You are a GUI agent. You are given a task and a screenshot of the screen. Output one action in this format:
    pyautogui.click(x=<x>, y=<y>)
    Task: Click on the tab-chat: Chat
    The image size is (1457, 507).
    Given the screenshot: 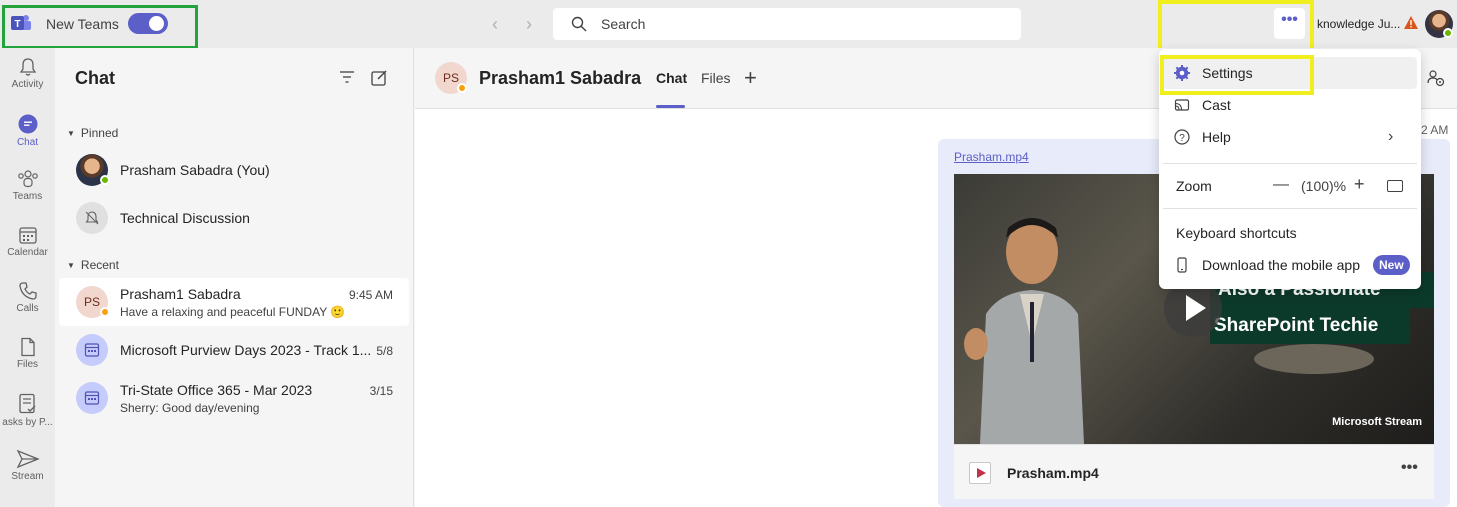 What is the action you would take?
    pyautogui.click(x=671, y=78)
    